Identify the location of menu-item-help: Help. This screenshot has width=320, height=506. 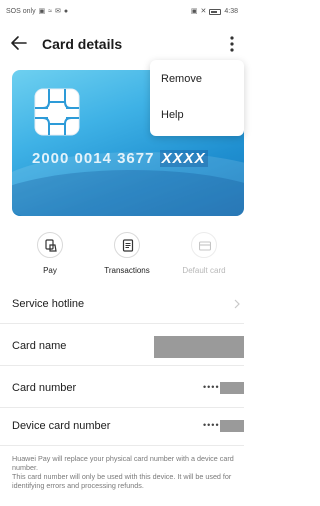
(172, 115).